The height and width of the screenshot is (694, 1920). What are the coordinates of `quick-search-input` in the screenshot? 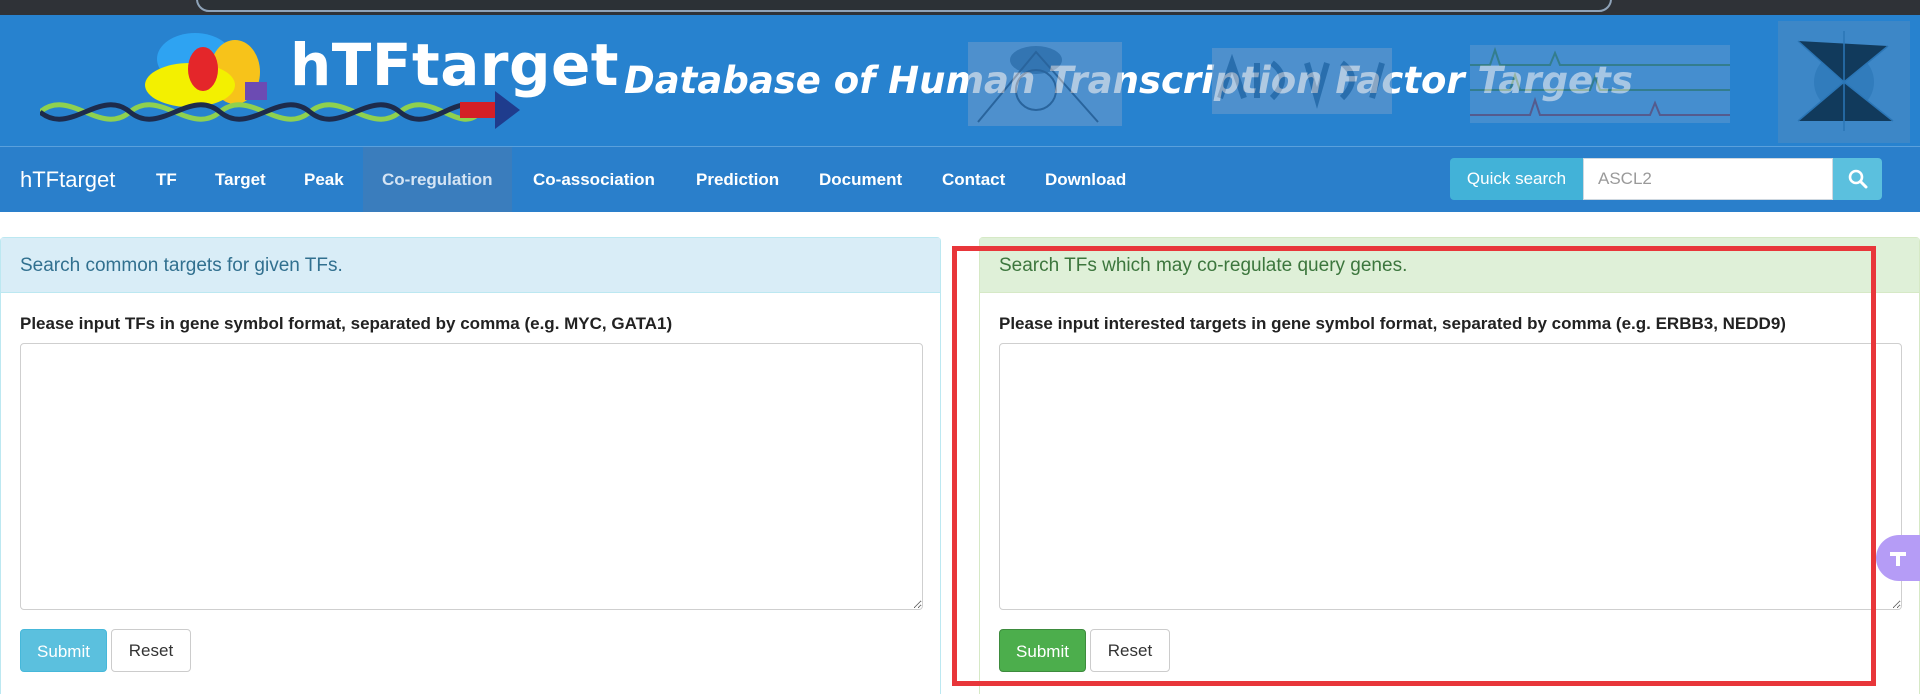 It's located at (1708, 179).